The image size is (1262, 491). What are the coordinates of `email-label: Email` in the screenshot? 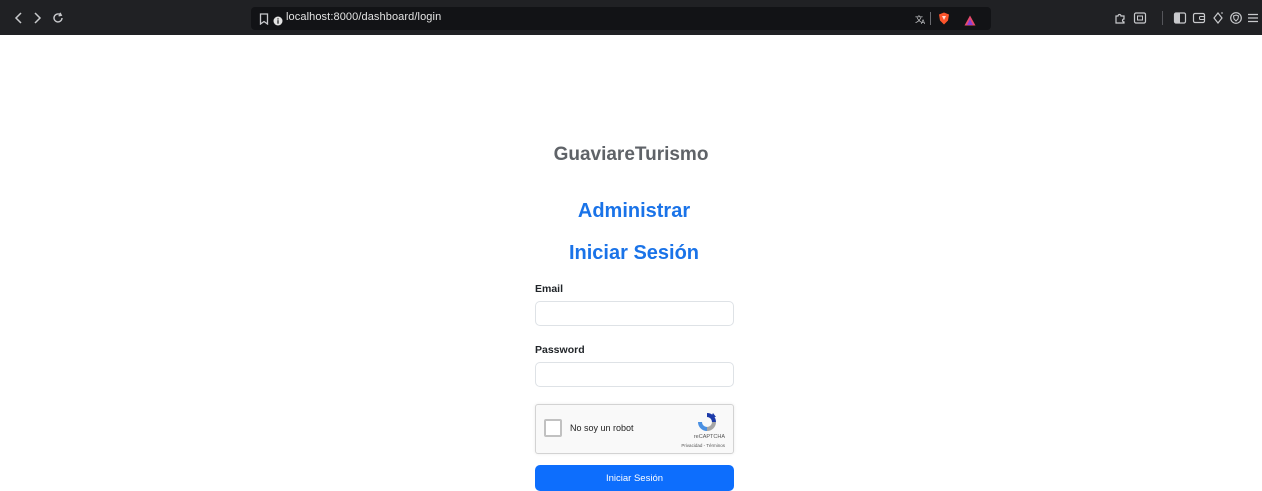 It's located at (549, 289).